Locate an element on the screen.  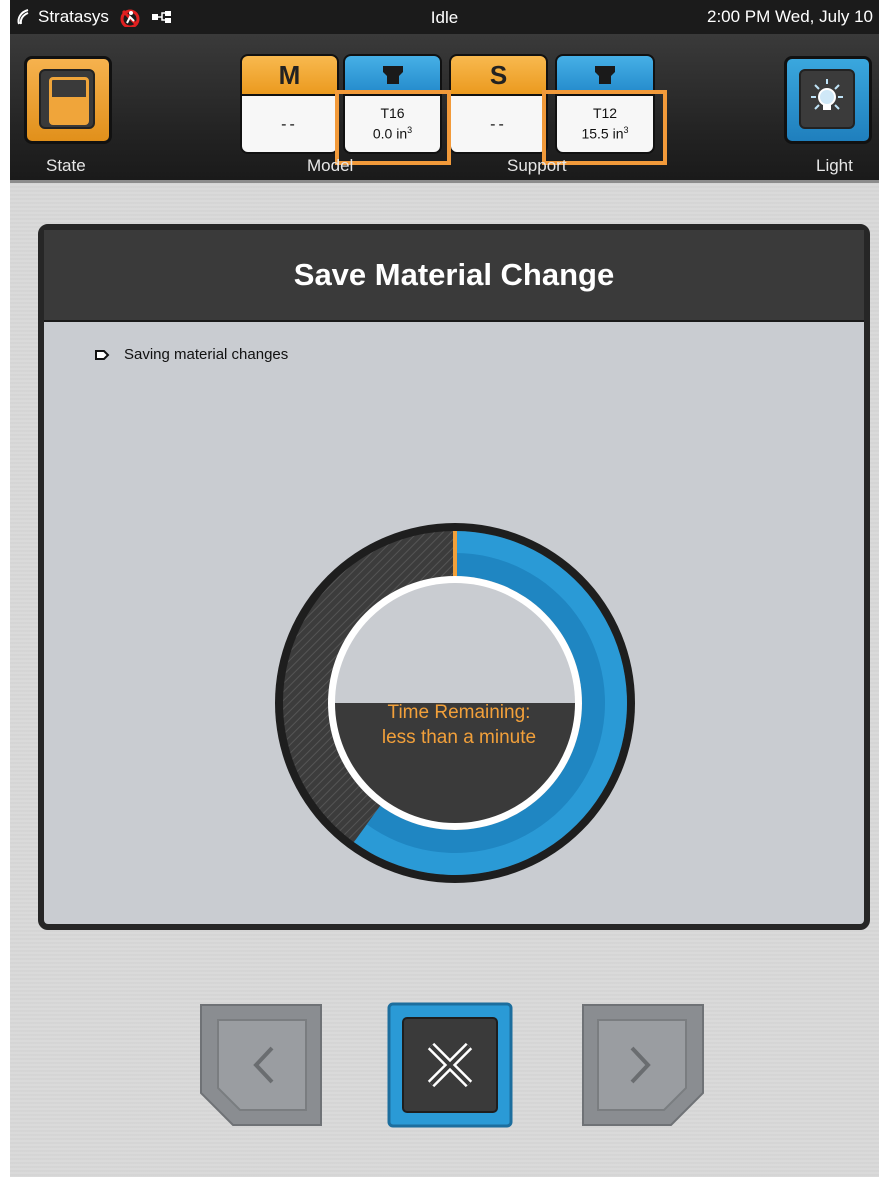
model-tray-tab is located at coordinates (392, 74).